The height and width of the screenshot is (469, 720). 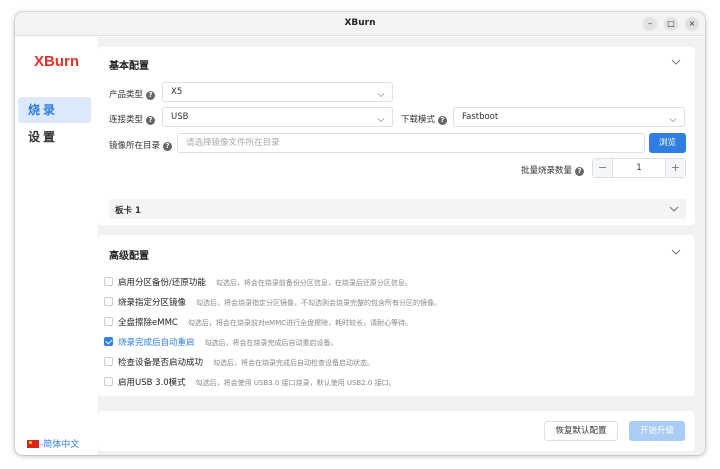 What do you see at coordinates (128, 211) in the screenshot?
I see `board-1-label: 板卡 1` at bounding box center [128, 211].